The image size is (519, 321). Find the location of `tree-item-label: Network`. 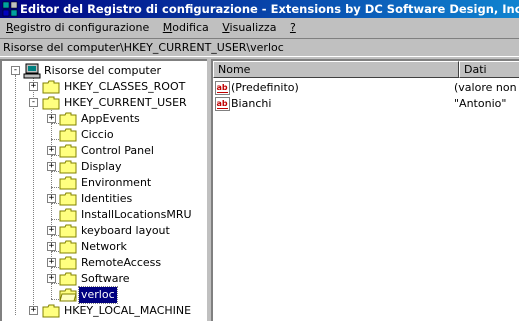

tree-item-label: Network is located at coordinates (104, 246).